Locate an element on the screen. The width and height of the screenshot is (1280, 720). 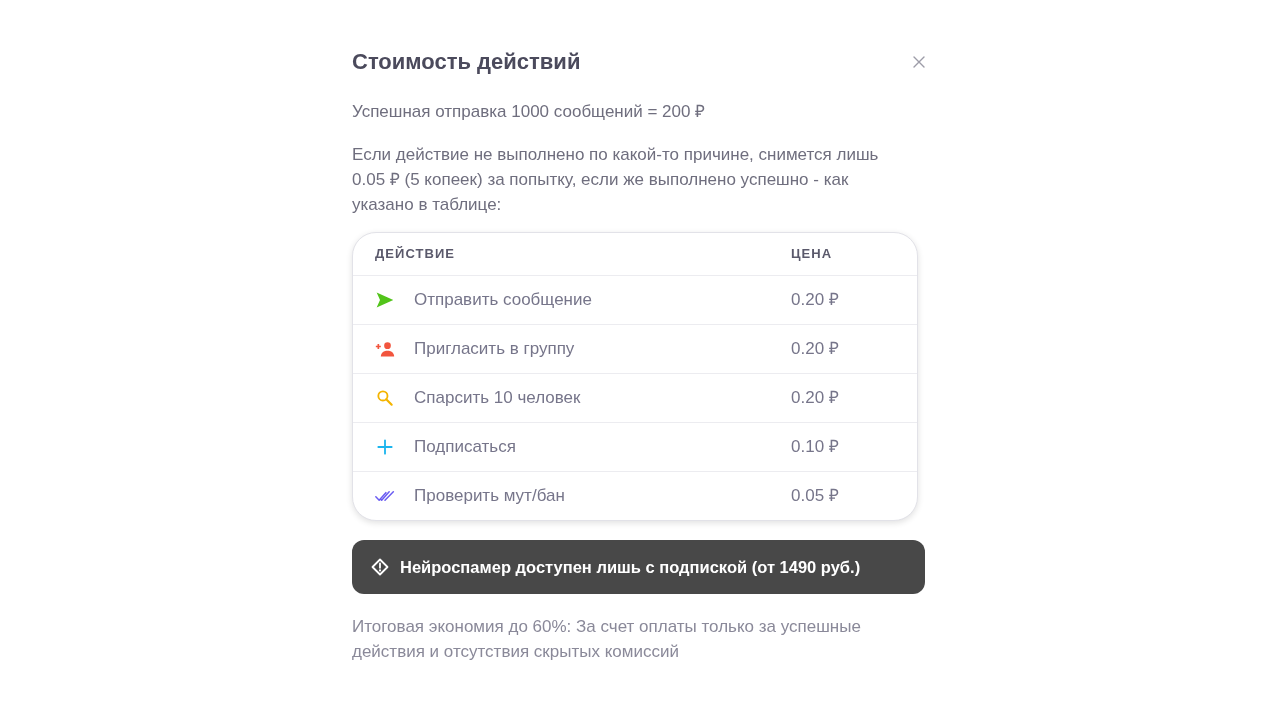
action-name: Отправить сообщение is located at coordinates (503, 300).